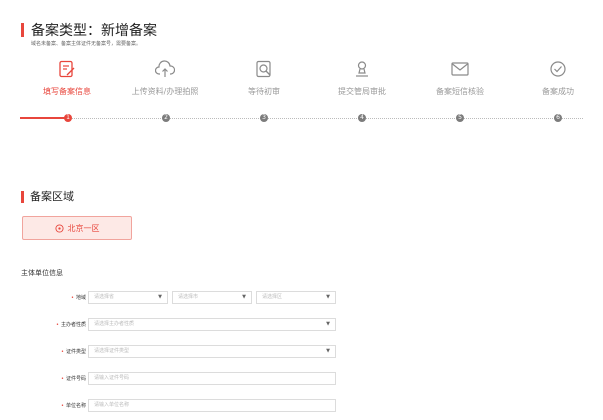 Image resolution: width=603 pixels, height=420 pixels. What do you see at coordinates (263, 69) in the screenshot?
I see `search-review-icon` at bounding box center [263, 69].